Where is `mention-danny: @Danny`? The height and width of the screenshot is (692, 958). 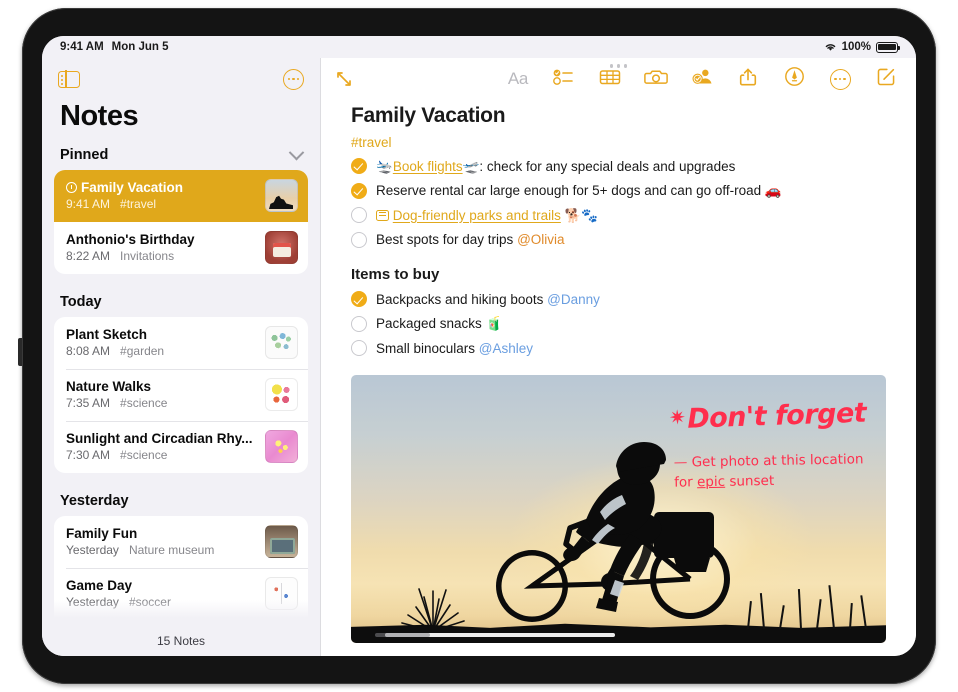
mention-danny: @Danny is located at coordinates (573, 299).